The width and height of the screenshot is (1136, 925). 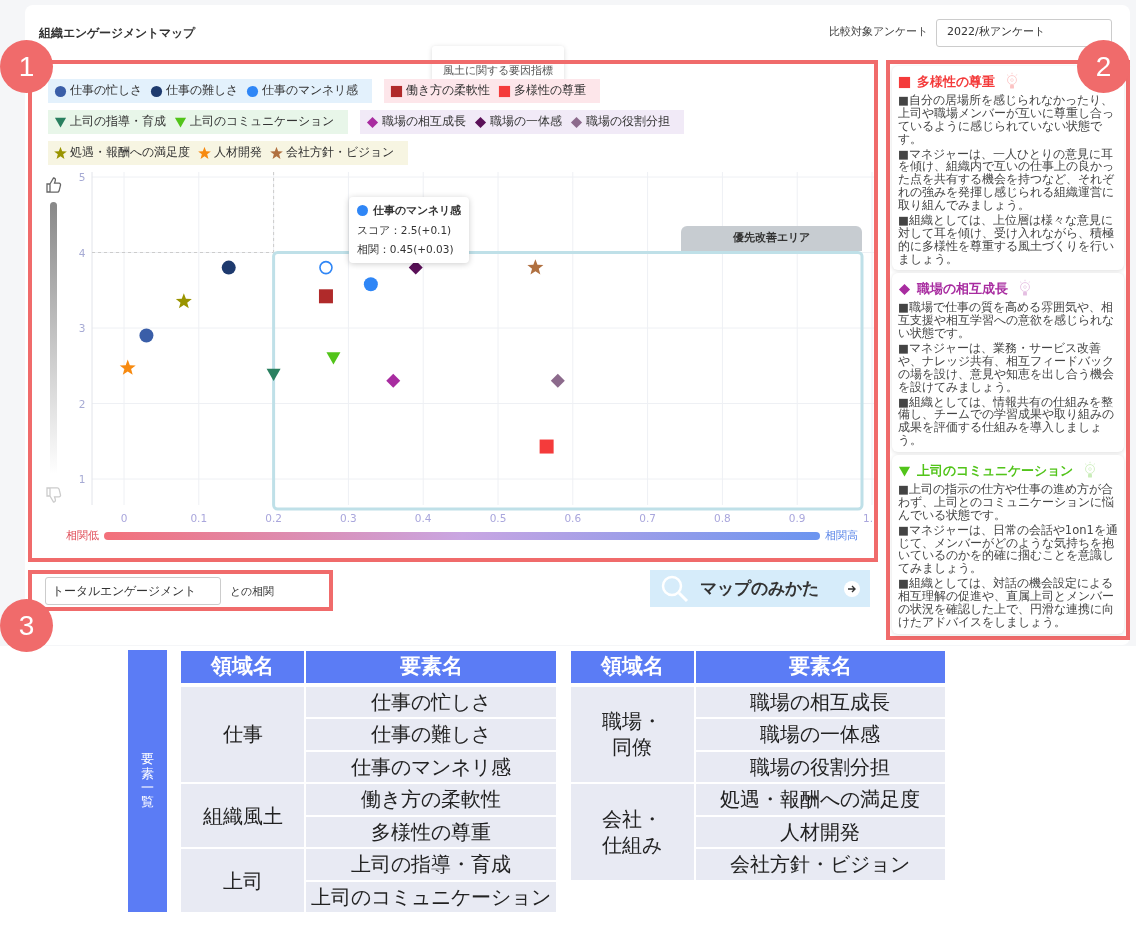 What do you see at coordinates (310, 91) in the screenshot?
I see `legend-label: 仕事のマンネリ感` at bounding box center [310, 91].